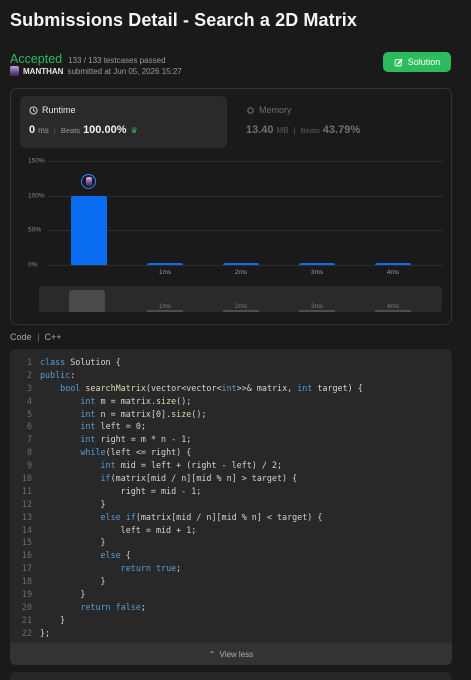 The height and width of the screenshot is (680, 471). I want to click on line-code: else {, so click(115, 555).